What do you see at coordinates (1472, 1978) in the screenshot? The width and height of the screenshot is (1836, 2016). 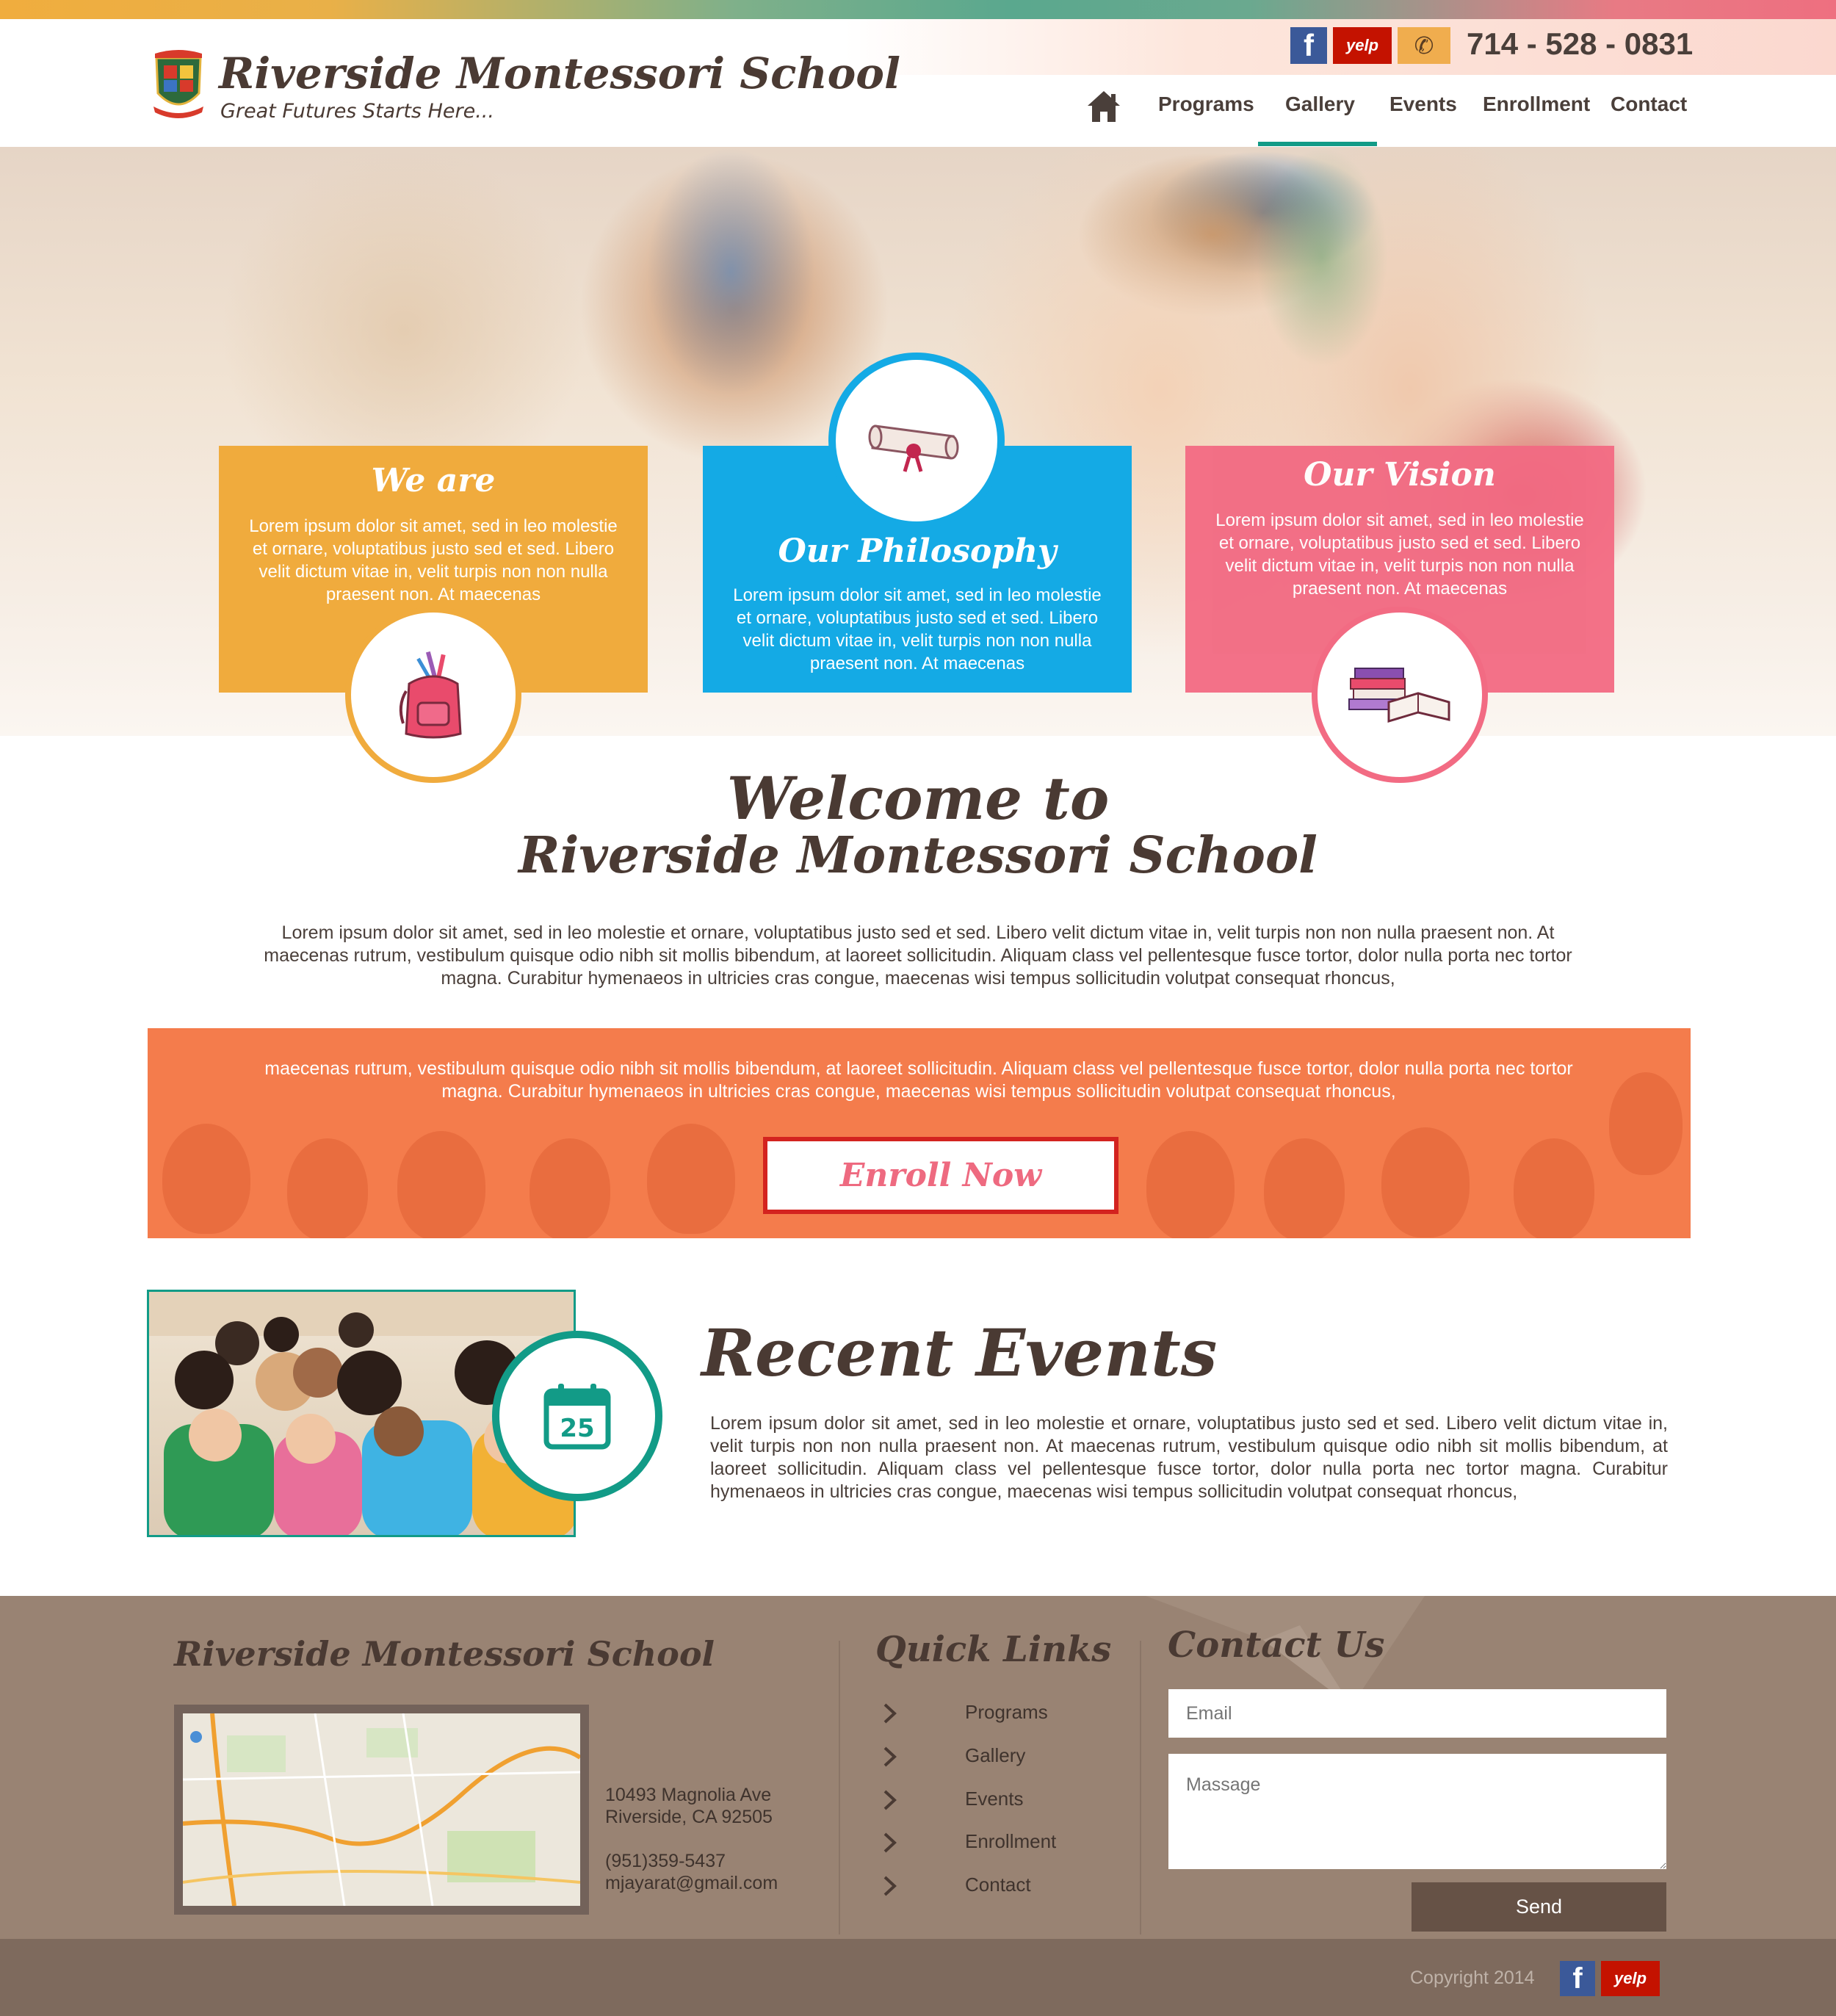 I see `copyright-text: Copyright 2014` at bounding box center [1472, 1978].